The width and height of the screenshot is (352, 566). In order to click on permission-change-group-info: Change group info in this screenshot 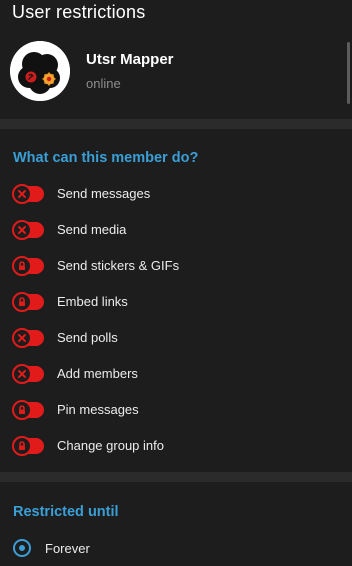, I will do `click(172, 446)`.